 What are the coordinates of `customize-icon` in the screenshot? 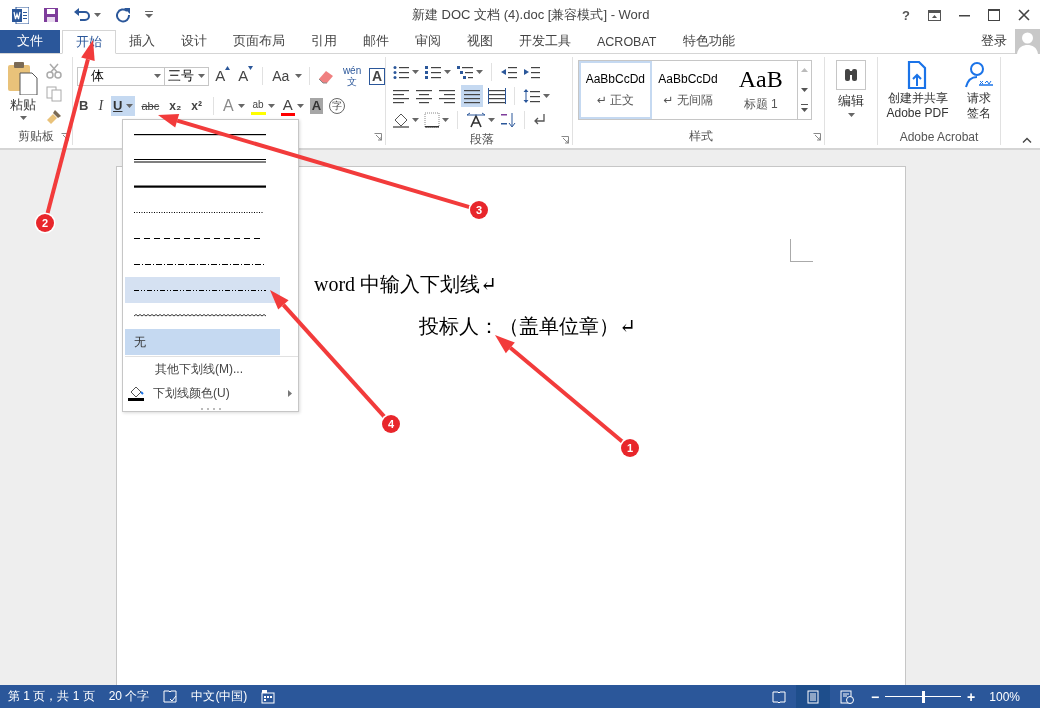 It's located at (149, 15).